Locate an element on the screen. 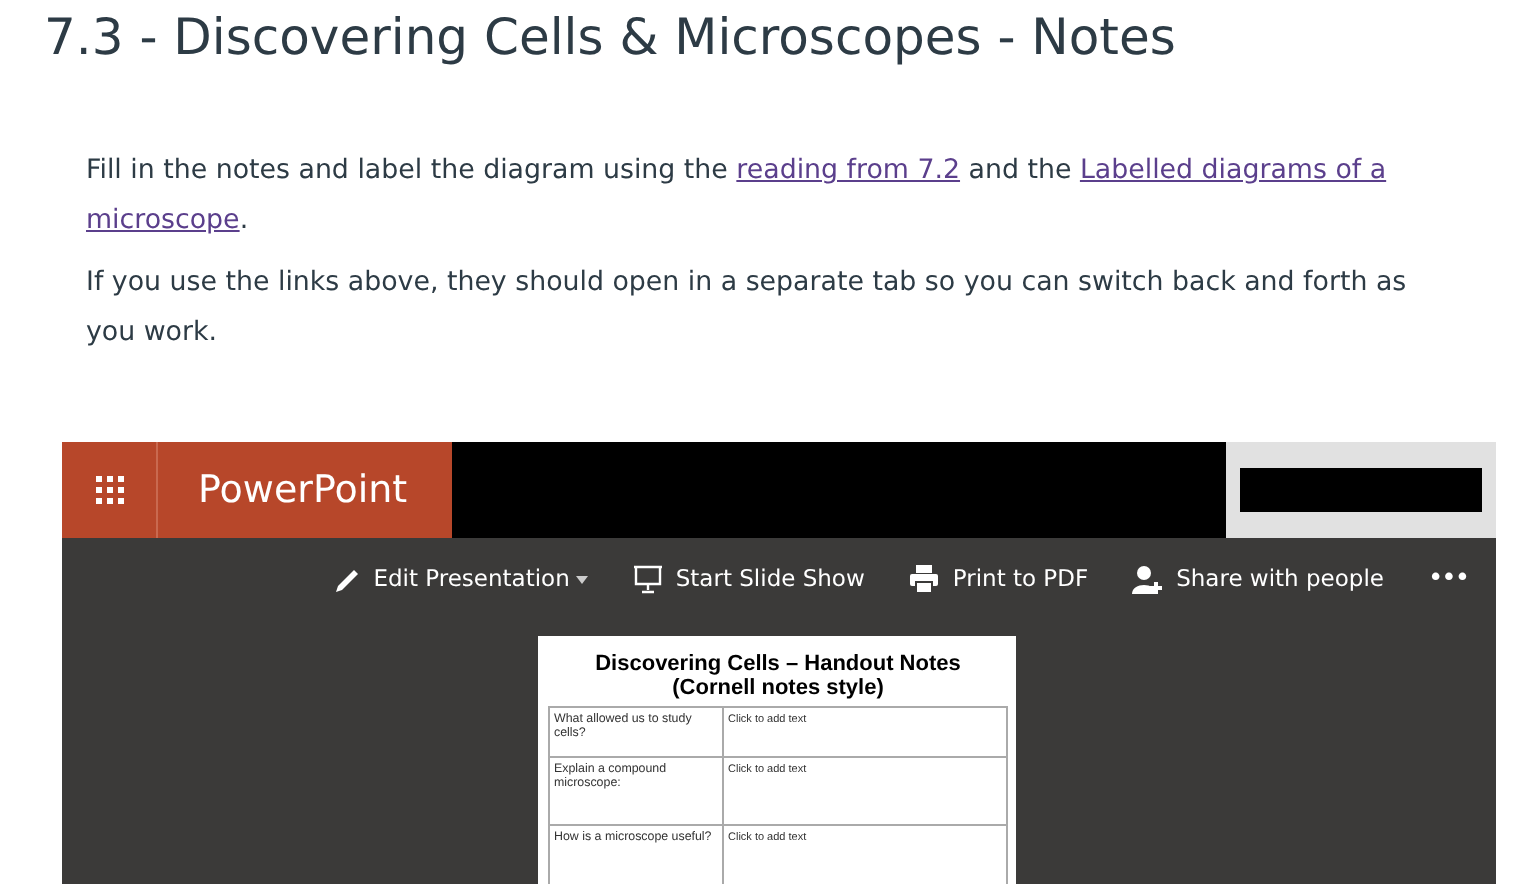  toolbar-button: Start Slide Show is located at coordinates (748, 579).